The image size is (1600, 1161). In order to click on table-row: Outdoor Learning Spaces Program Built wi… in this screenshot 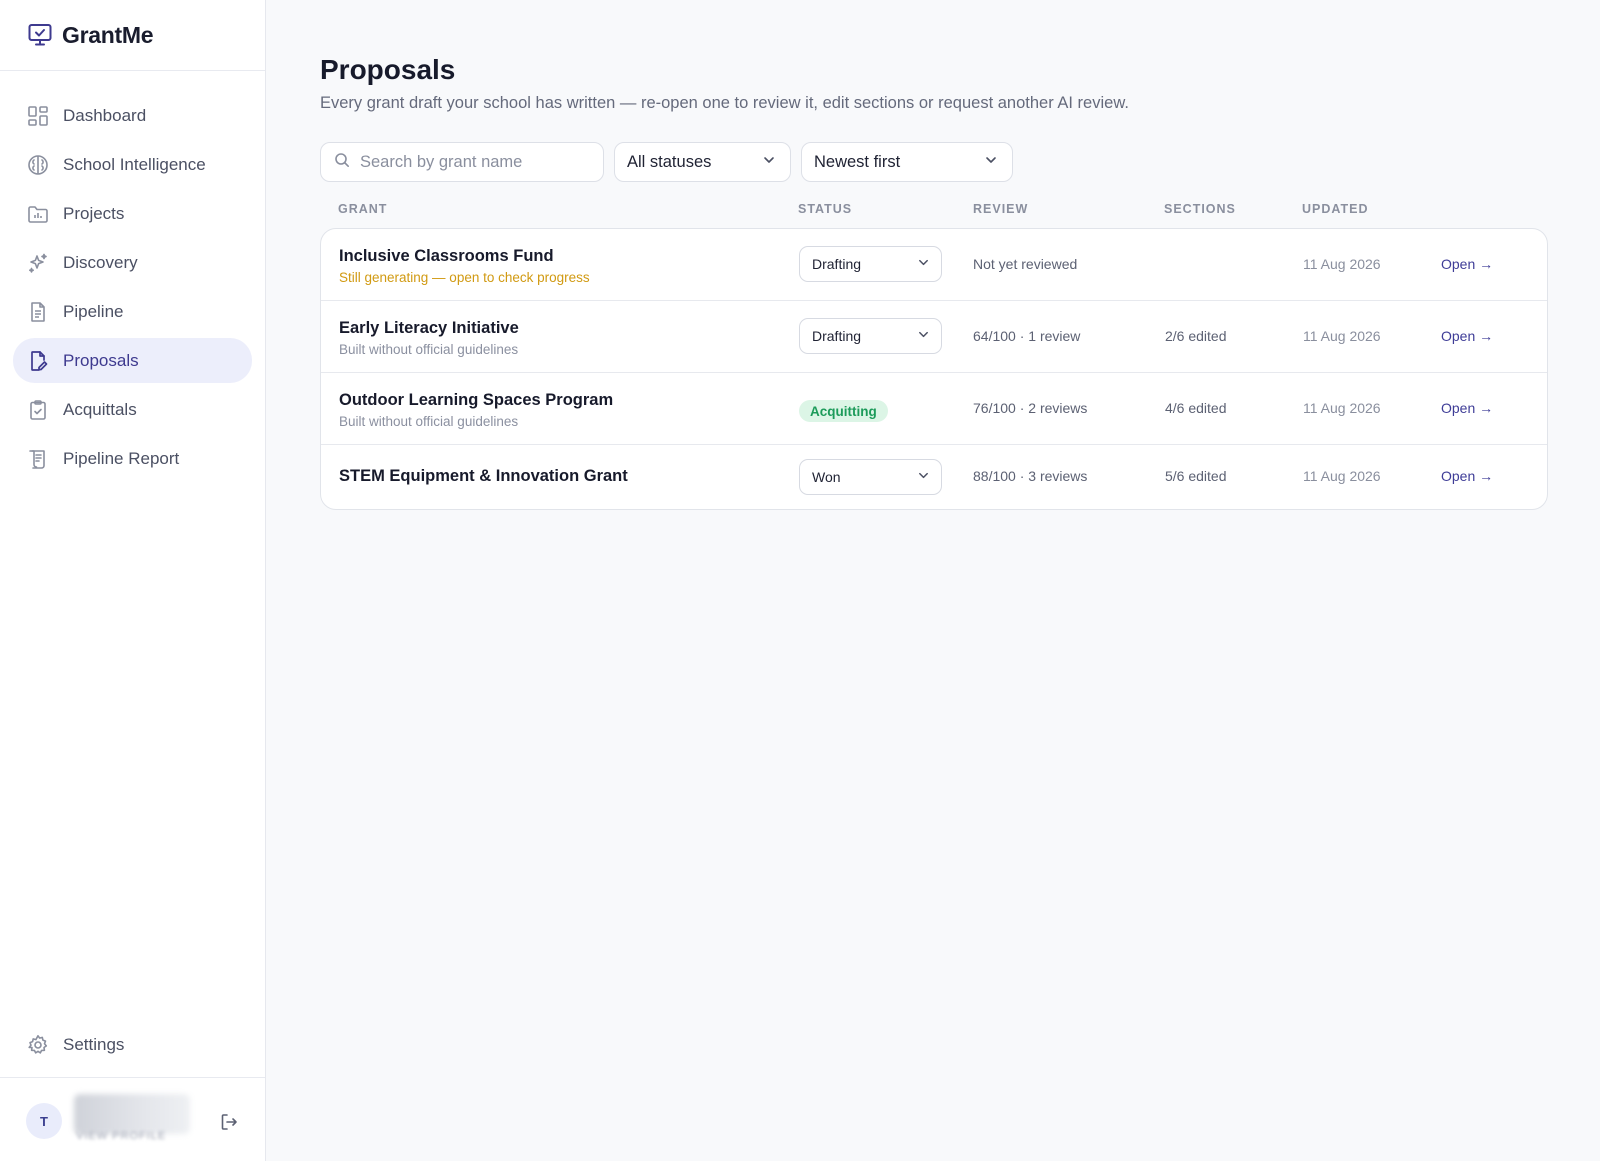, I will do `click(934, 409)`.